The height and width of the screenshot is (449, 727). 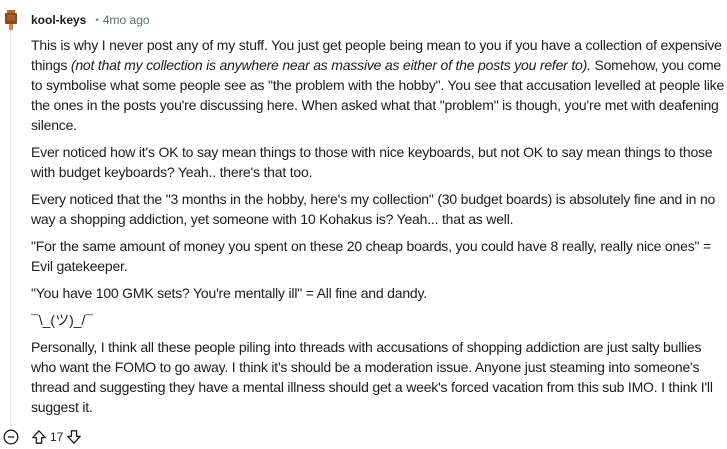 I want to click on thread-line, so click(x=10, y=228).